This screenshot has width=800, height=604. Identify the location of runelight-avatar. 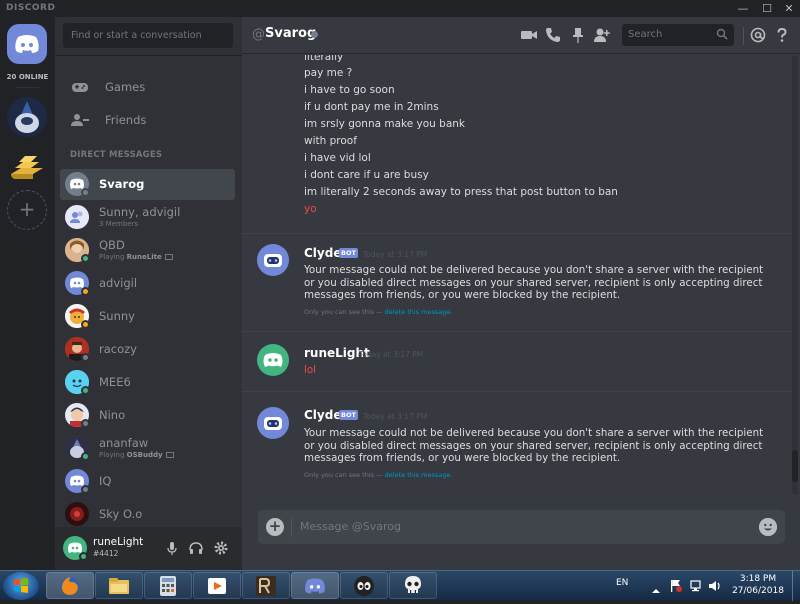
(273, 360).